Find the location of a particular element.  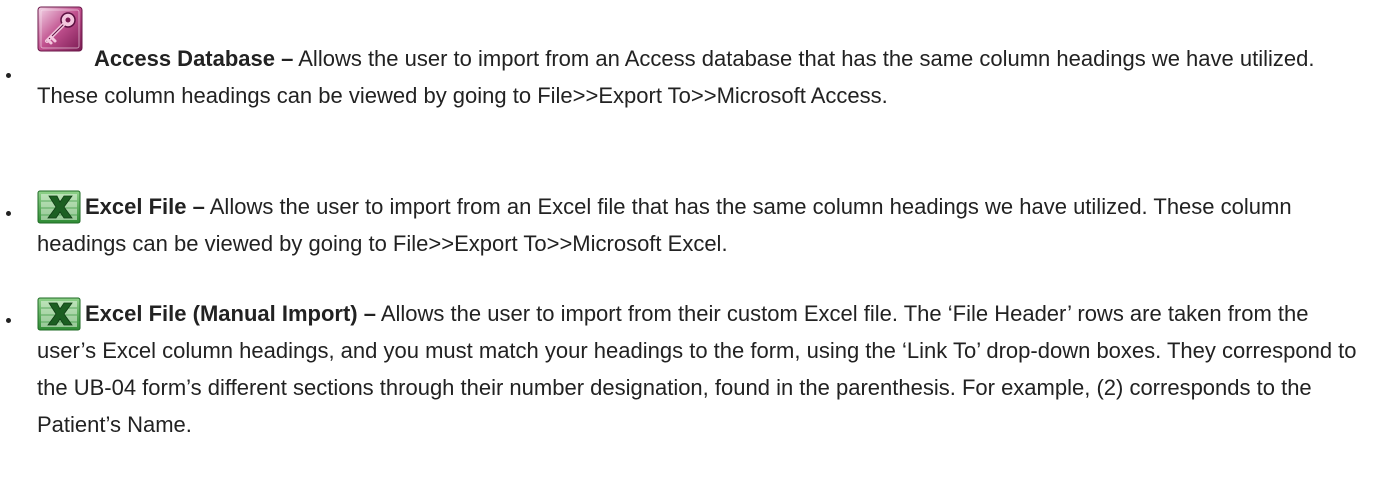

item-term: Access Database – is located at coordinates (194, 58).